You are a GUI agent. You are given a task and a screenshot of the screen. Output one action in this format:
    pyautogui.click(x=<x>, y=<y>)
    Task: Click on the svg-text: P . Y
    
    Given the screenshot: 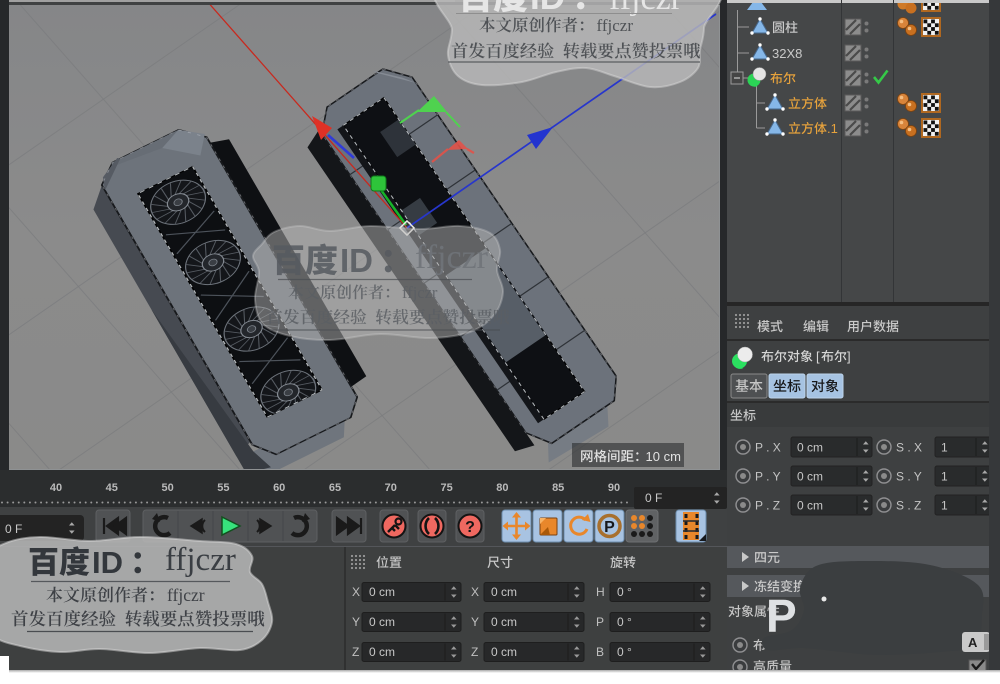 What is the action you would take?
    pyautogui.click(x=768, y=477)
    